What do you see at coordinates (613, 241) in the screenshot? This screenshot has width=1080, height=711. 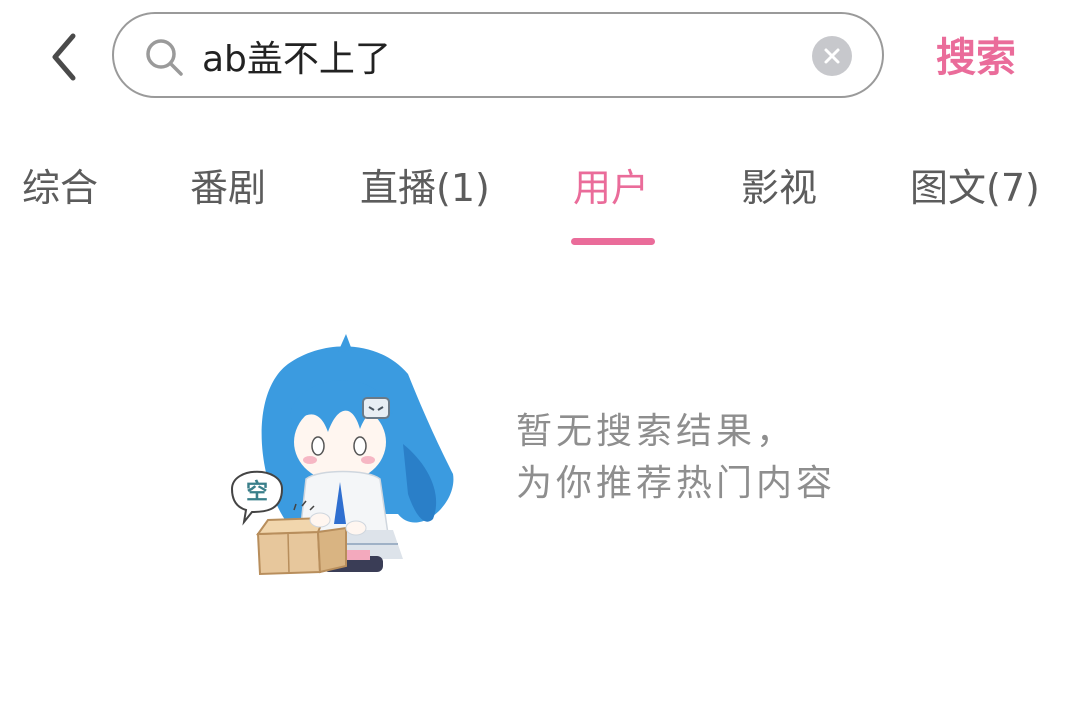 I see `active-tab-indicator` at bounding box center [613, 241].